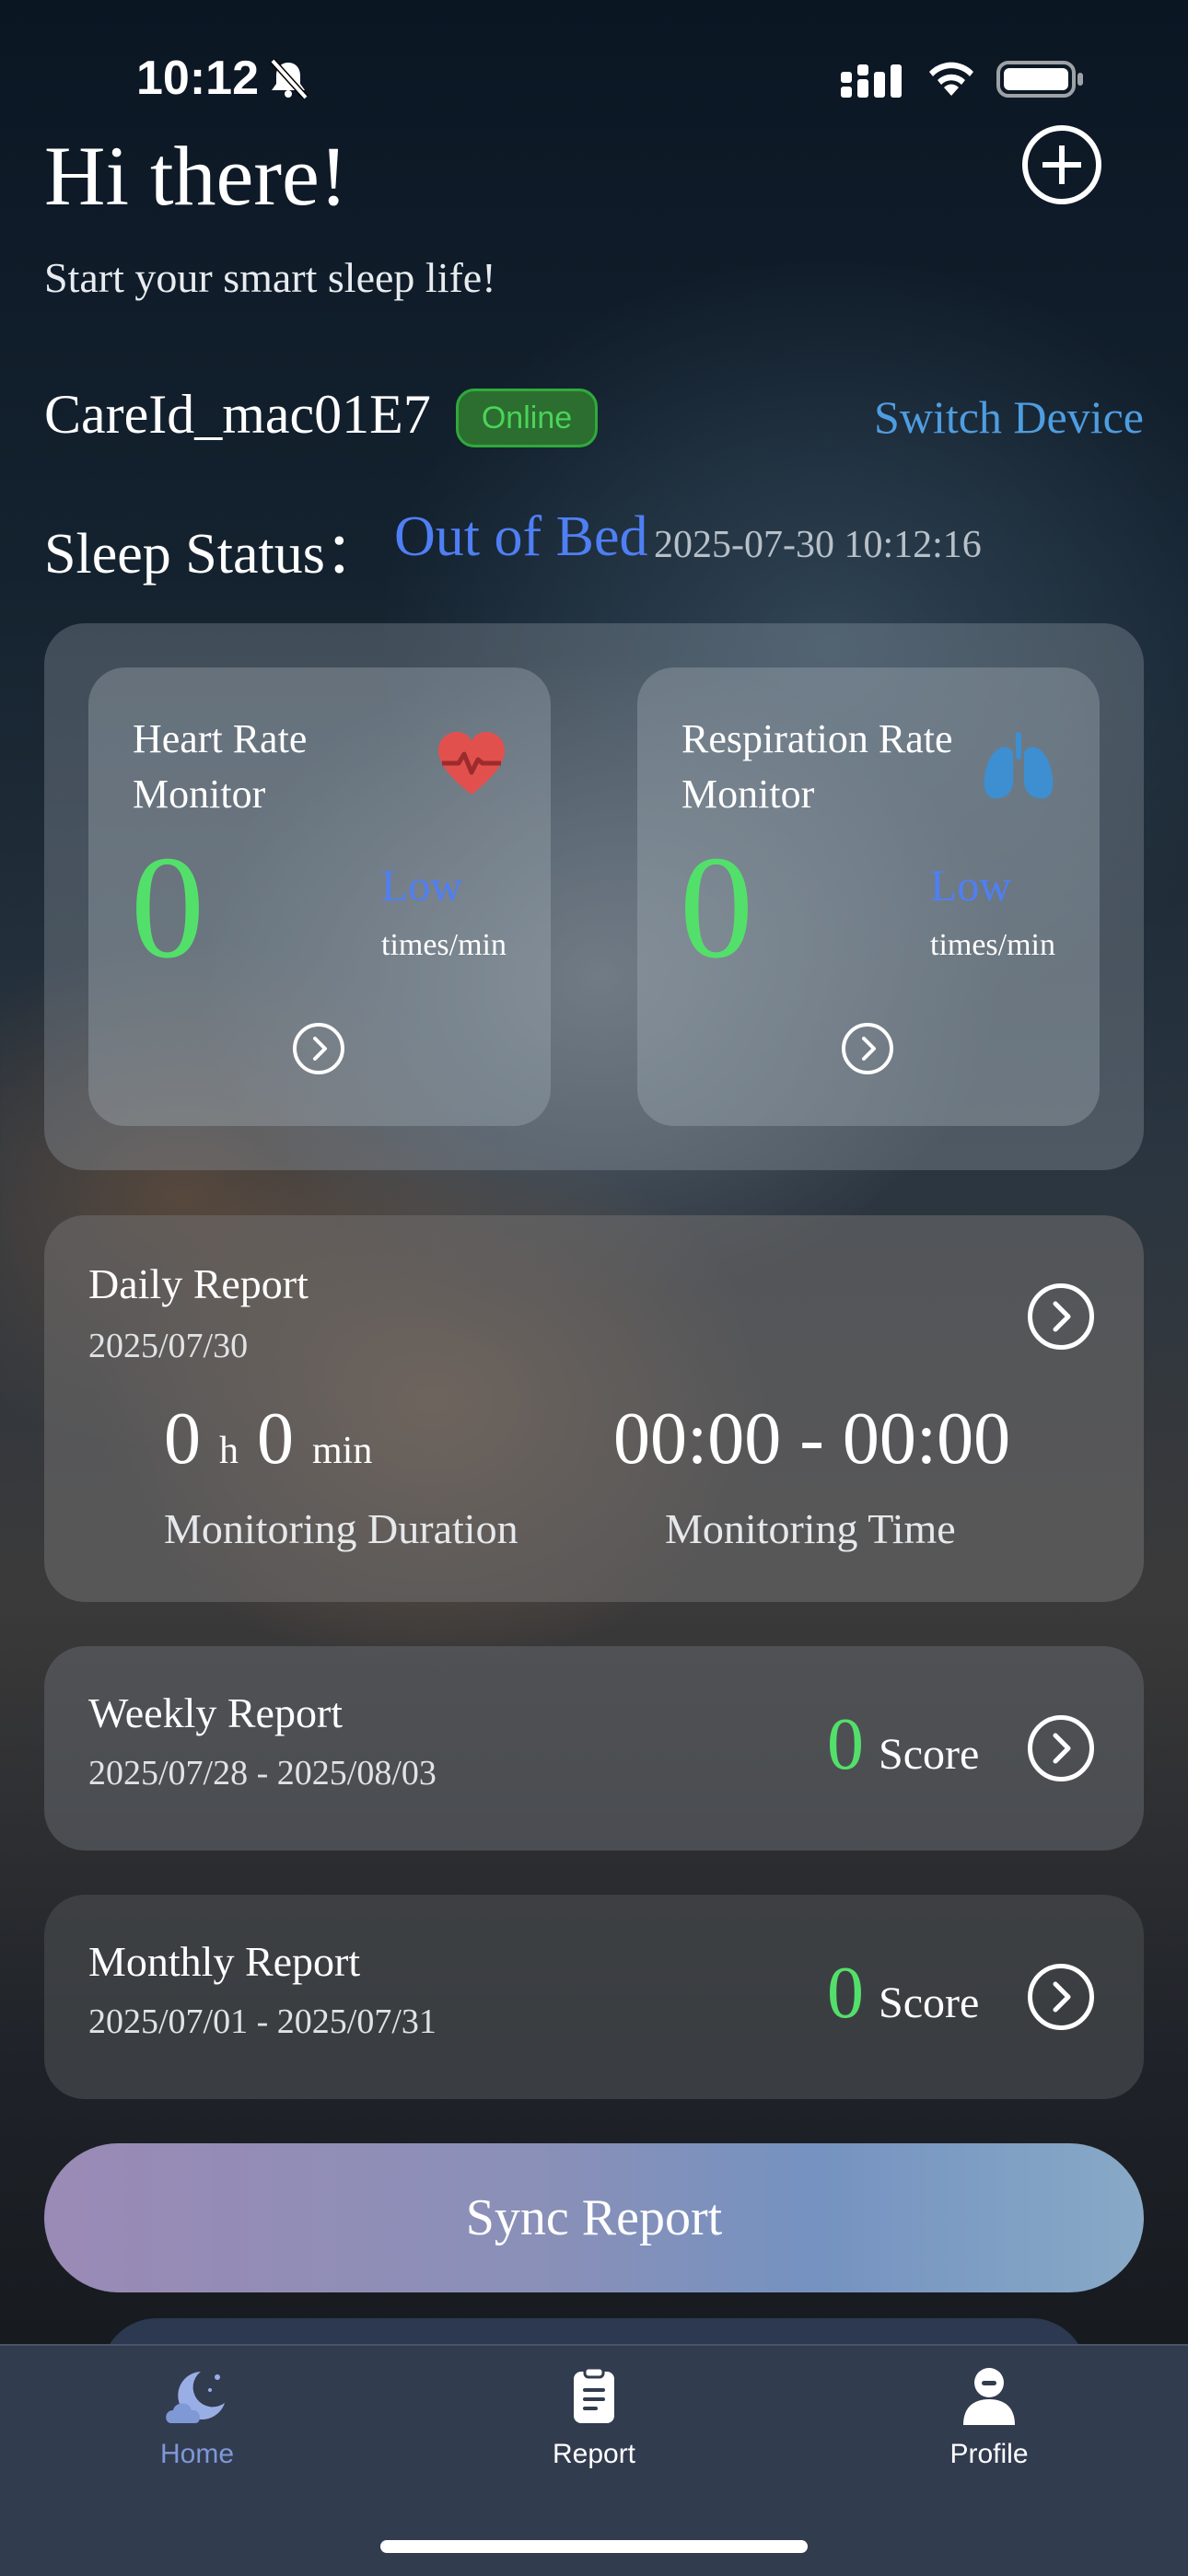 This screenshot has height=2576, width=1188. What do you see at coordinates (421, 886) in the screenshot?
I see `heart-rate-level: Low` at bounding box center [421, 886].